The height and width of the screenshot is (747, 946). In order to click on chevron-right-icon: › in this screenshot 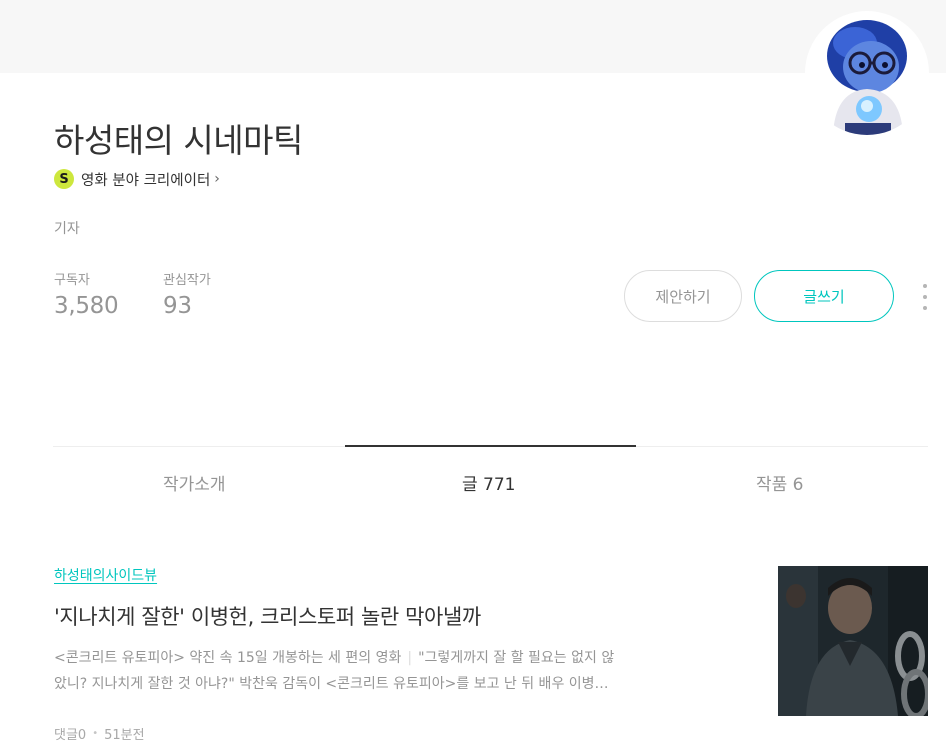, I will do `click(217, 179)`.